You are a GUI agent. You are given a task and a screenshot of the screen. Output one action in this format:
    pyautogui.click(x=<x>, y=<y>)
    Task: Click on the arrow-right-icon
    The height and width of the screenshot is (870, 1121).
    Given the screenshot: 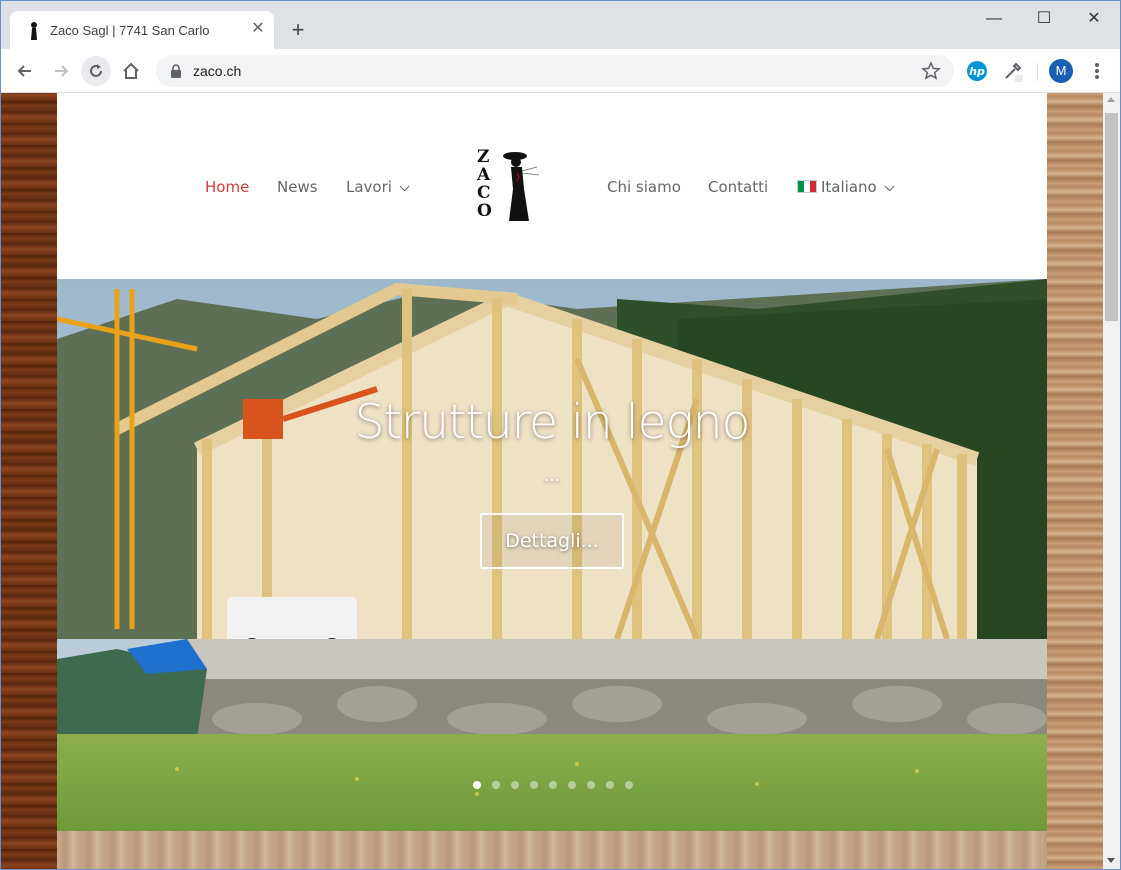 What is the action you would take?
    pyautogui.click(x=62, y=71)
    